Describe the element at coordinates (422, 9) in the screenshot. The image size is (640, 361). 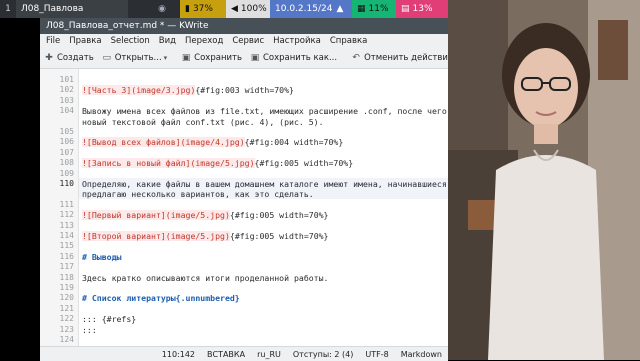
I see `memory-indicator: ▤ 13%` at that location.